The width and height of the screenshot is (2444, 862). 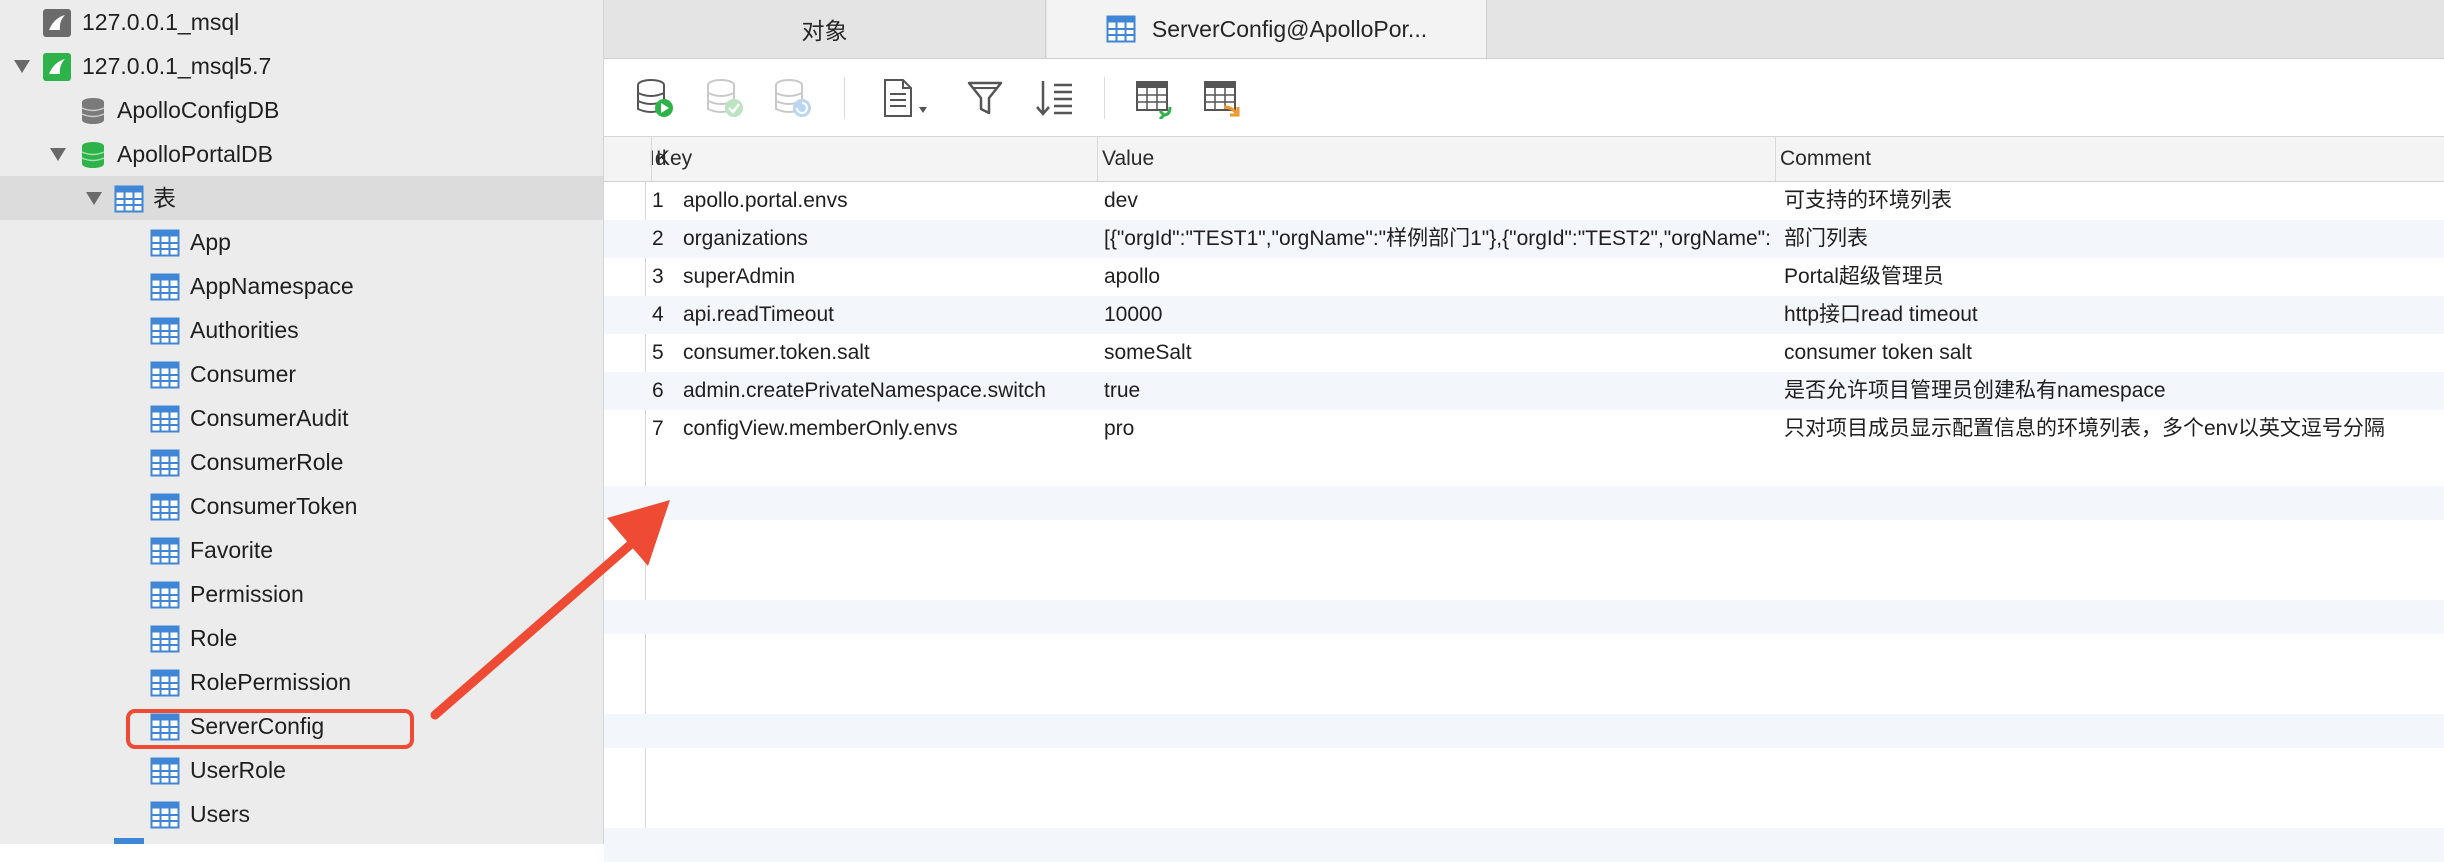 What do you see at coordinates (2114, 315) in the screenshot?
I see `cell-comment: http接口read timeout` at bounding box center [2114, 315].